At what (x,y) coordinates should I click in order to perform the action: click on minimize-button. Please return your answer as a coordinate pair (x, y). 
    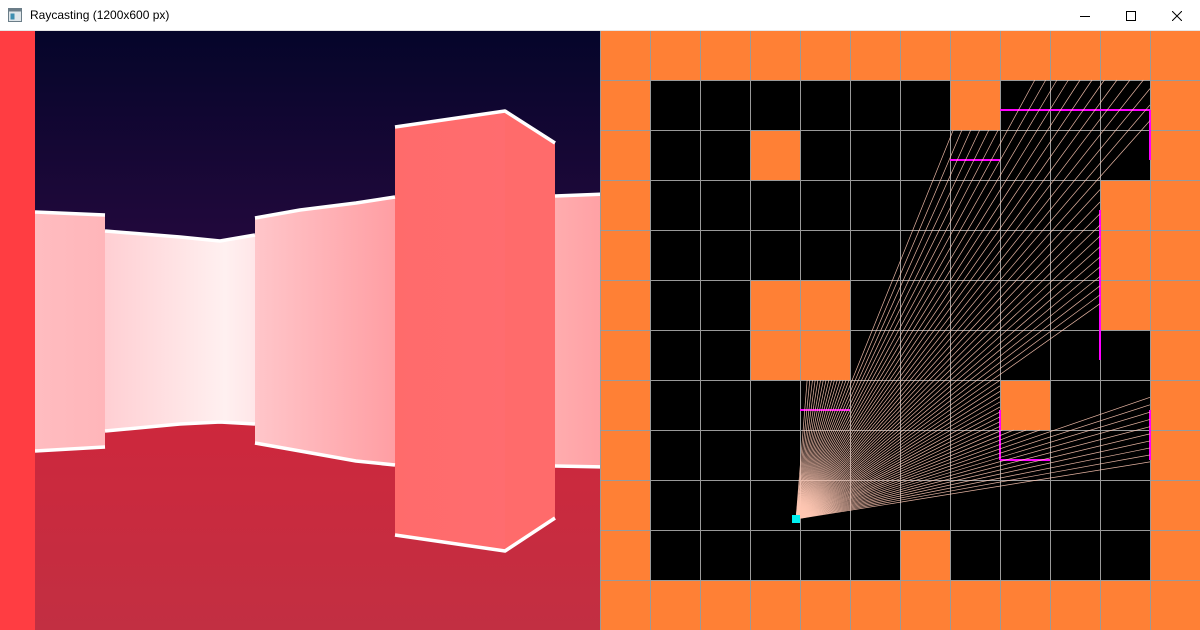
    Looking at the image, I should click on (1085, 15).